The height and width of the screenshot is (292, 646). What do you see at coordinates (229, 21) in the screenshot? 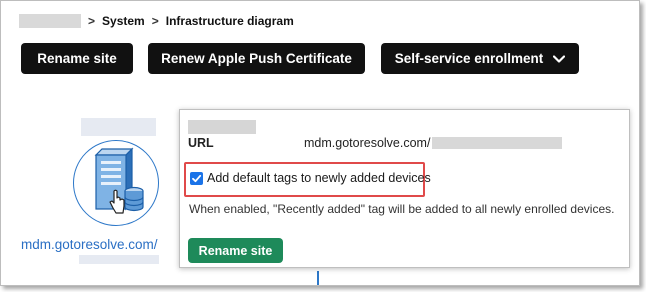
I see `breadcrumb-item-infrastructure-diagram: Infrastructure diagram` at bounding box center [229, 21].